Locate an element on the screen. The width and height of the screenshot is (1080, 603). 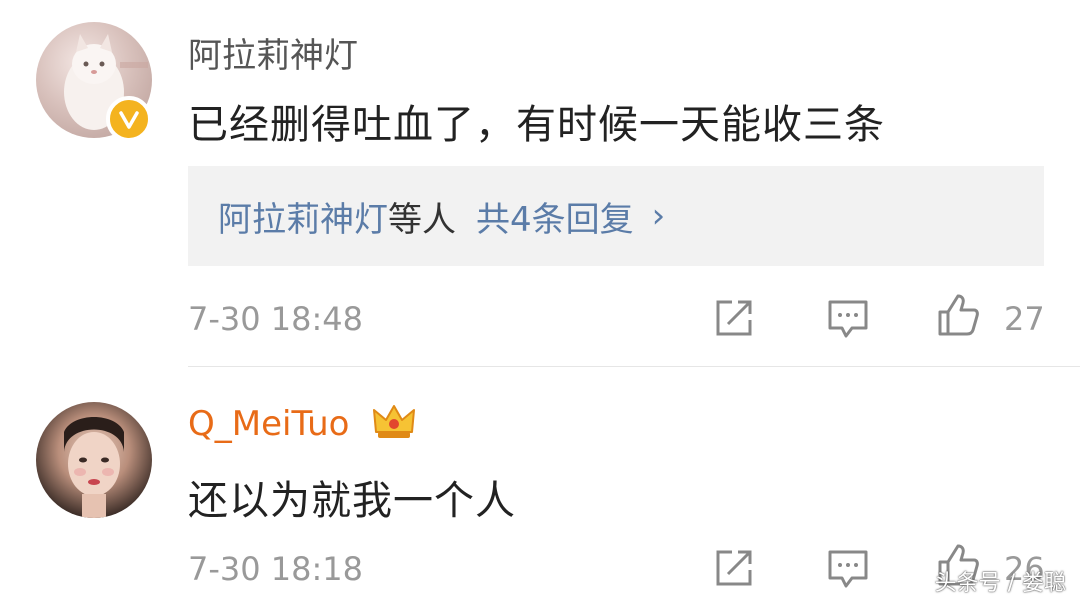
username: Q_MeiTuo is located at coordinates (268, 424).